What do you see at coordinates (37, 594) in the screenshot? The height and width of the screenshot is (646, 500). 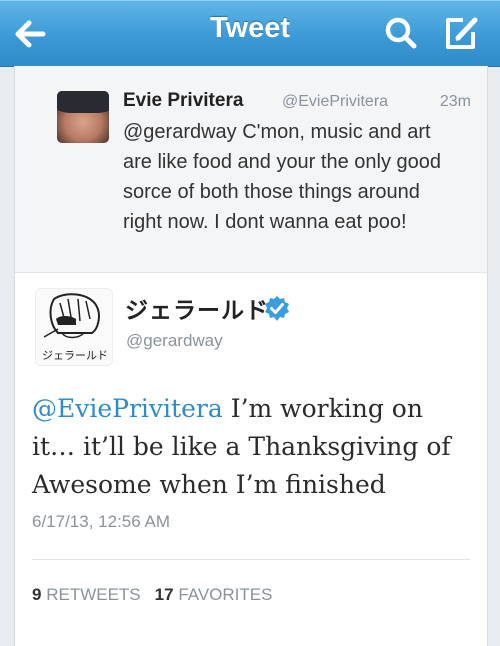 I see `retweets-count: 9` at bounding box center [37, 594].